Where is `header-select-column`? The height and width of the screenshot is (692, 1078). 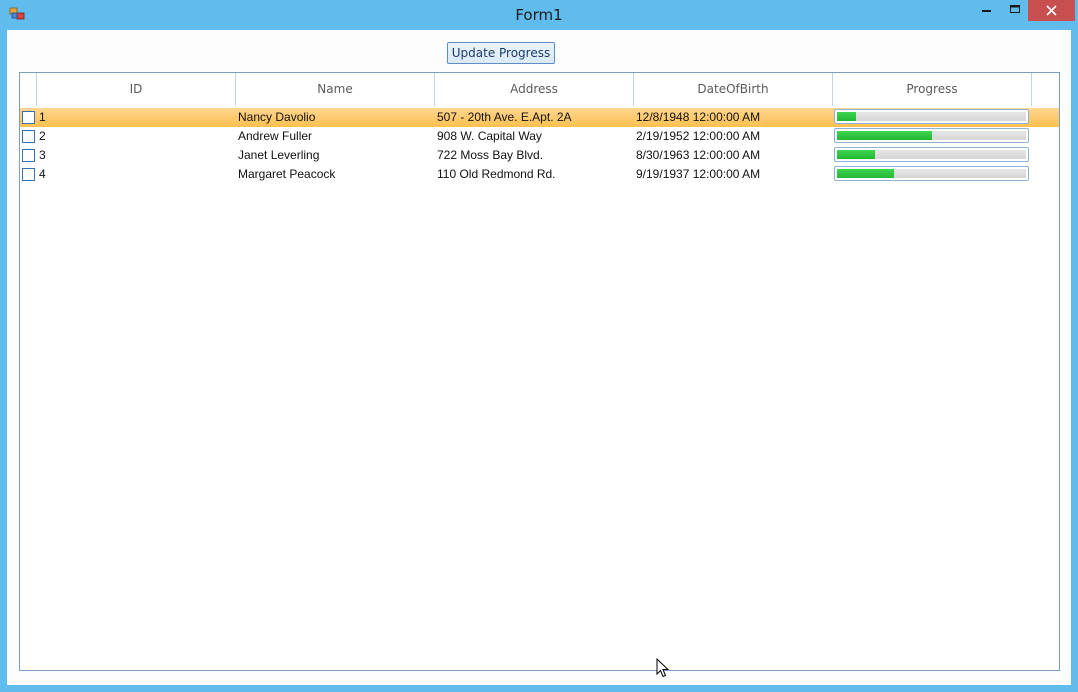
header-select-column is located at coordinates (28, 89).